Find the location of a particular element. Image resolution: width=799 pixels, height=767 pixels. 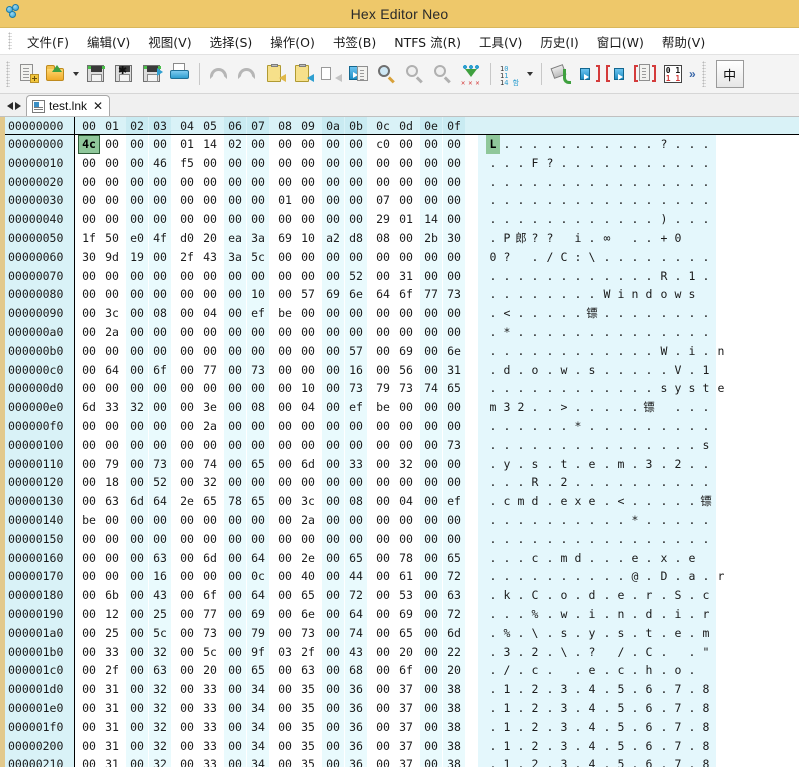

ascii-char: w is located at coordinates (678, 294).